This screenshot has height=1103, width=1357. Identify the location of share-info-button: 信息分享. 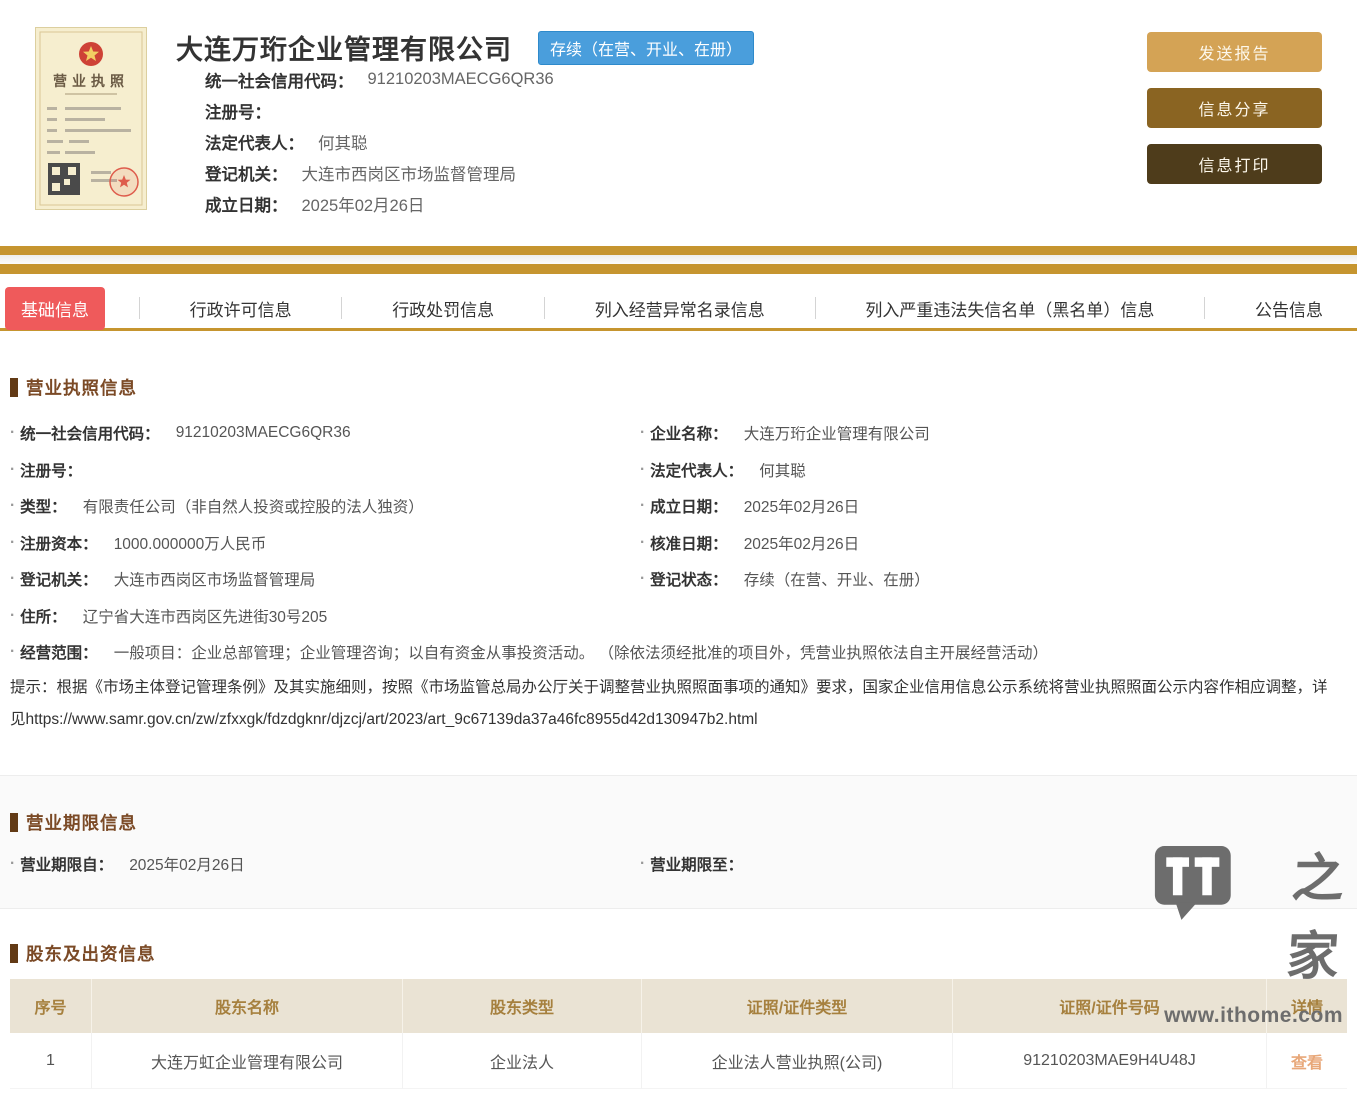
(1234, 108).